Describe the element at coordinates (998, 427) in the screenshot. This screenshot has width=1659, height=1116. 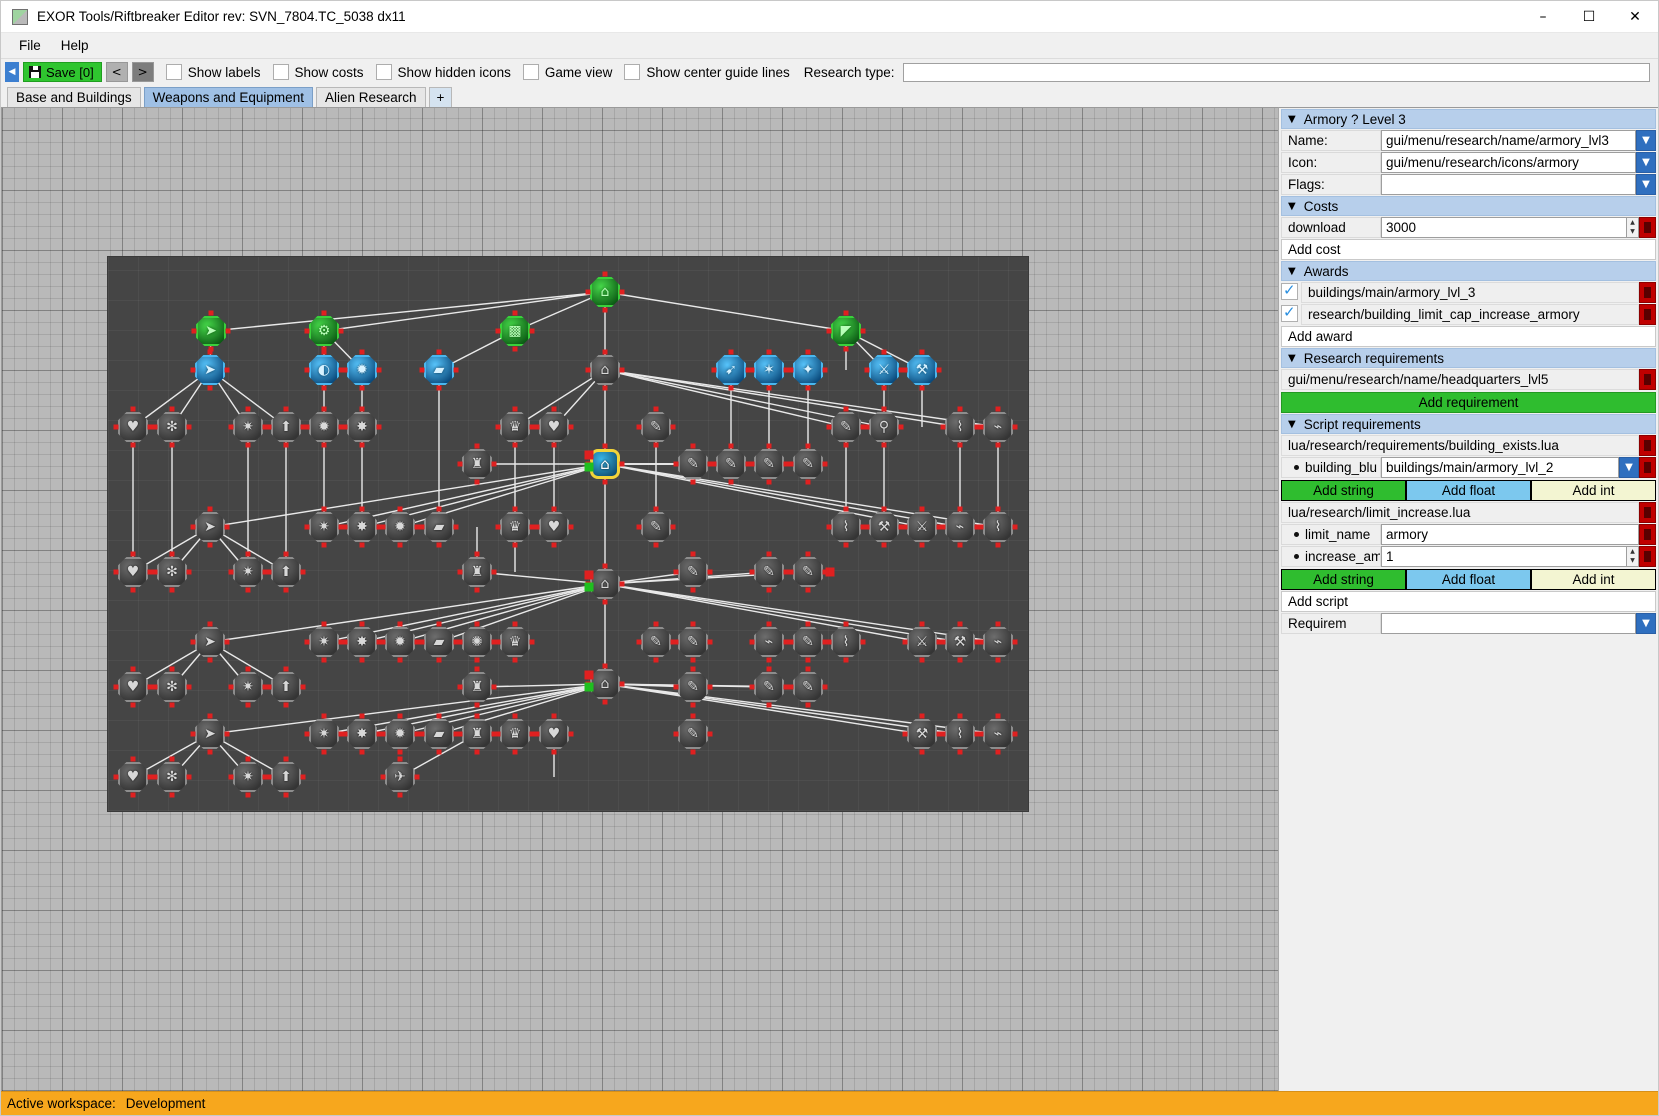
I see `research-node: ⌁` at that location.